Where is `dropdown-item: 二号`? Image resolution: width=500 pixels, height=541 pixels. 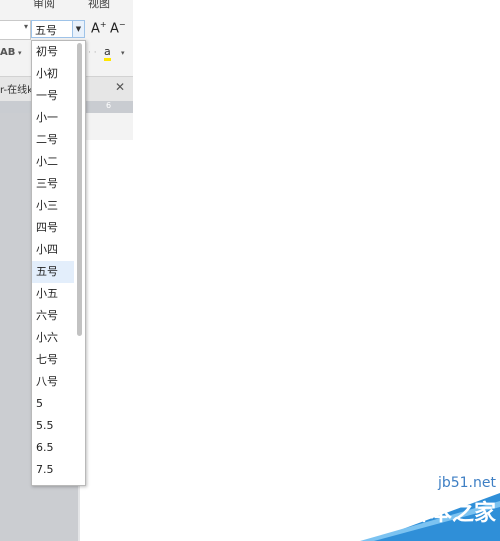
dropdown-item: 二号 is located at coordinates (53, 140).